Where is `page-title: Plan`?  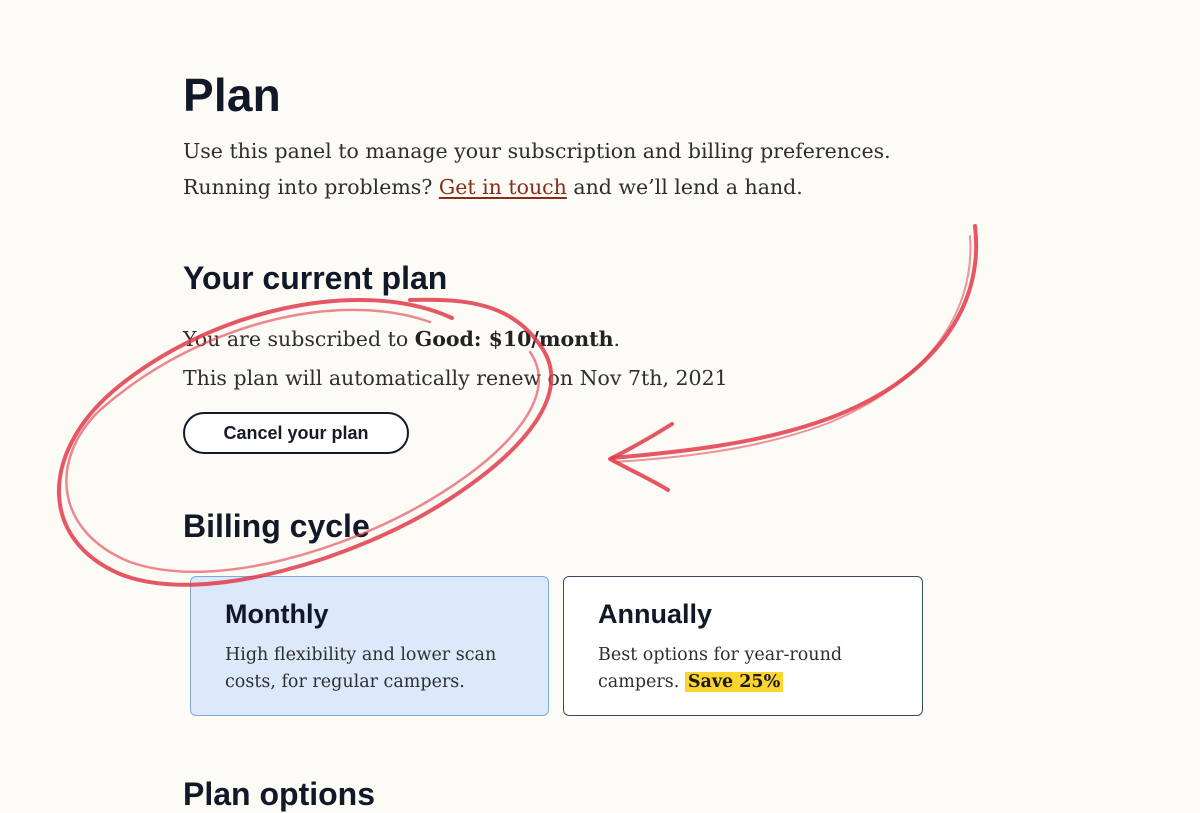
page-title: Plan is located at coordinates (232, 95).